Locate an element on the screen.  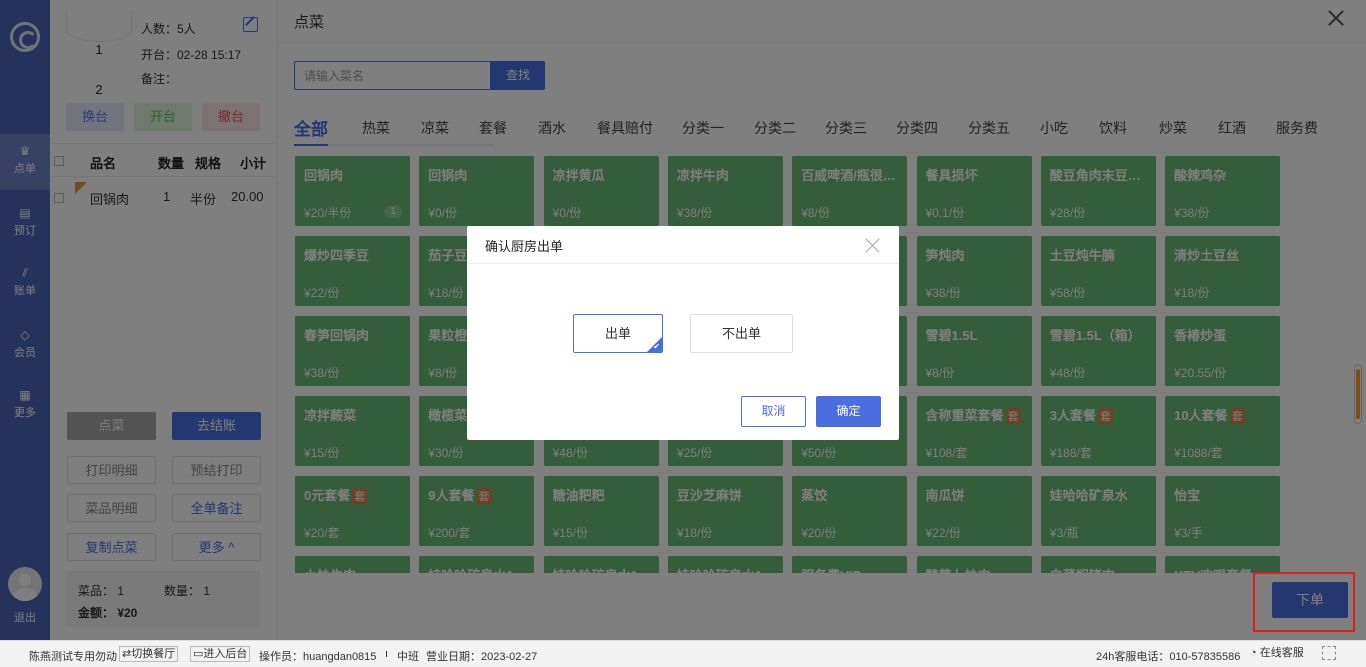
operator: 操作员：huangdan0815 is located at coordinates (318, 657).